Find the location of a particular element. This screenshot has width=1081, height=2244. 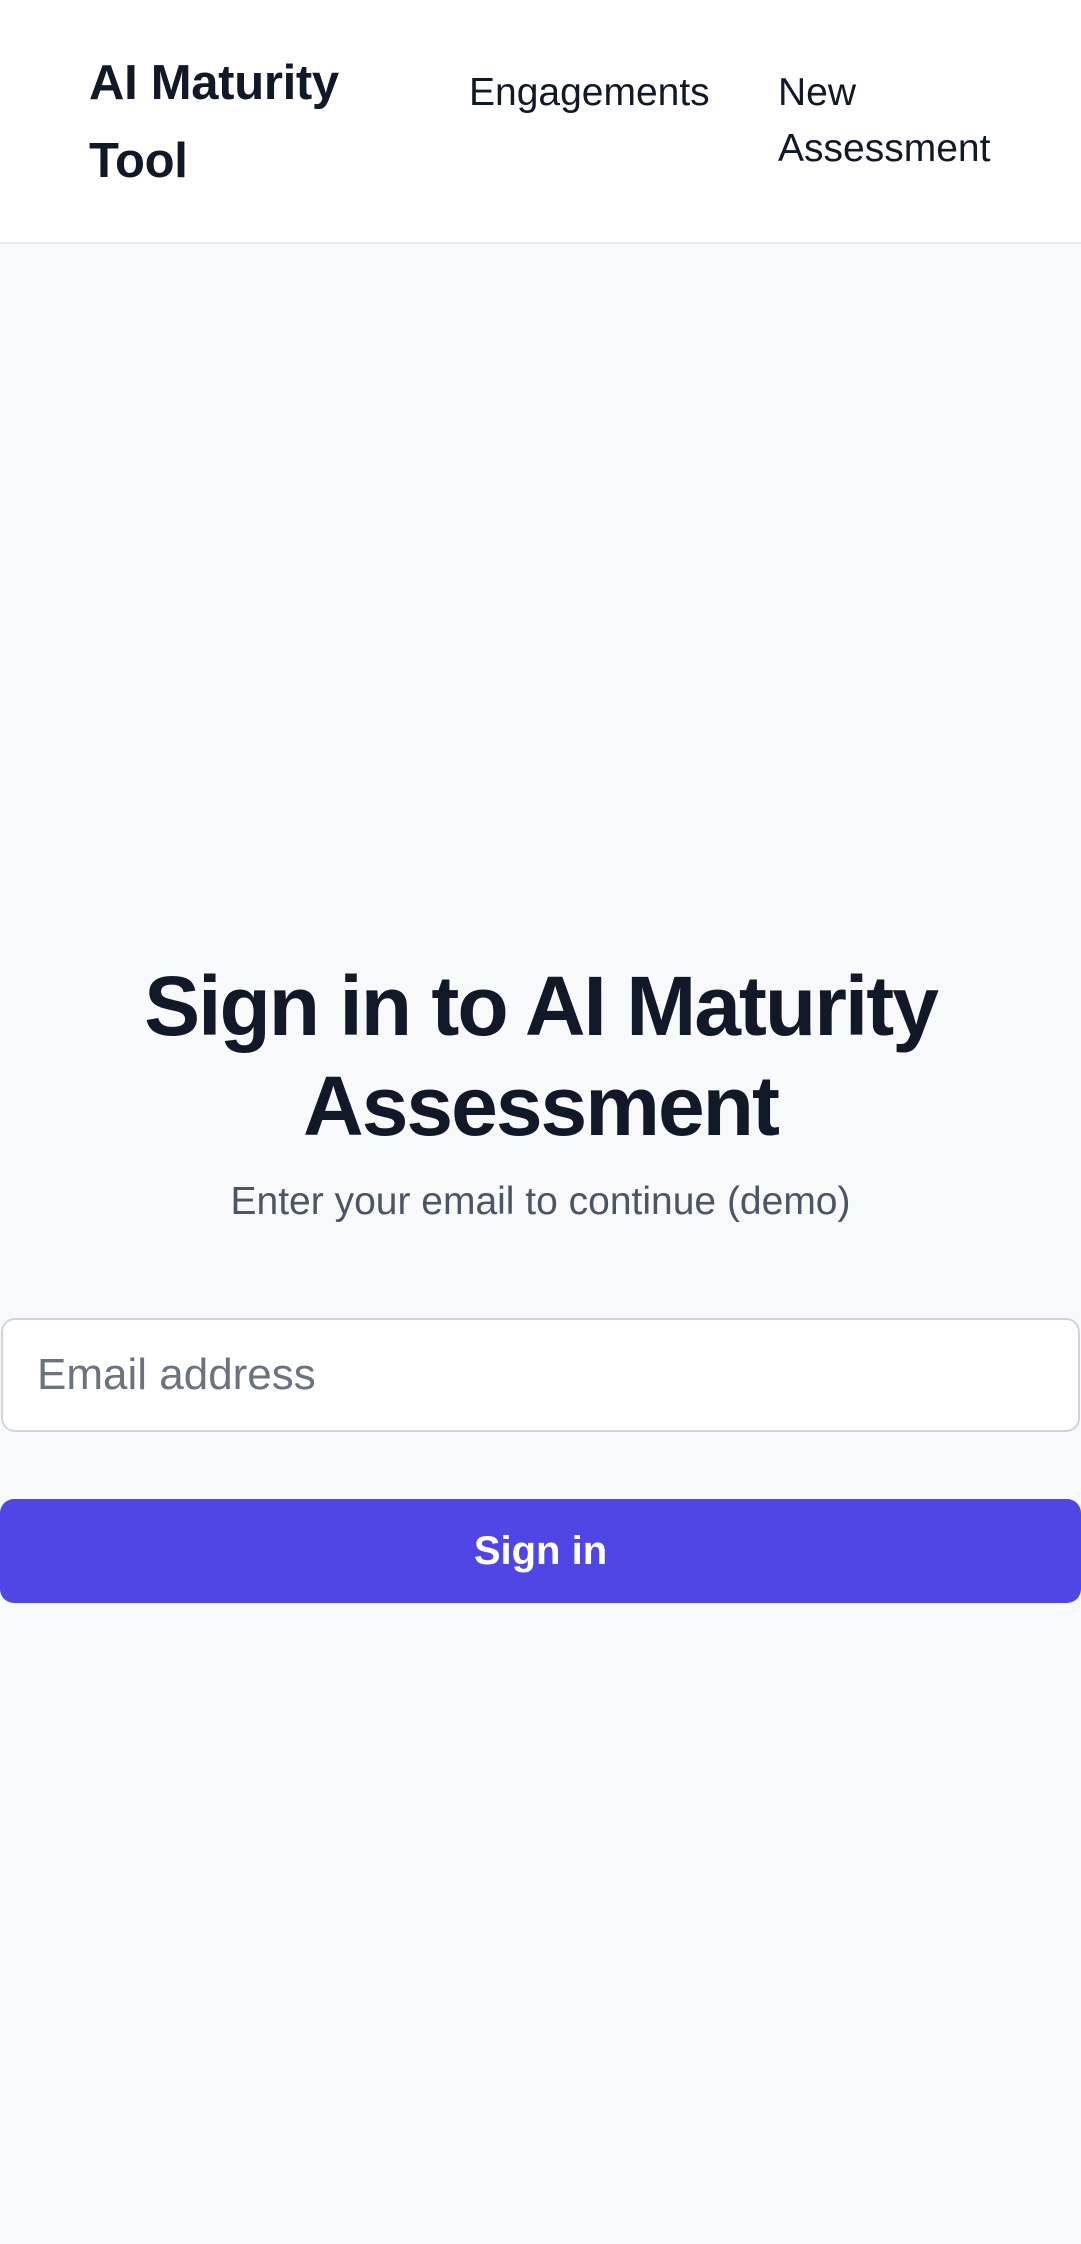

email-field is located at coordinates (540, 1375).